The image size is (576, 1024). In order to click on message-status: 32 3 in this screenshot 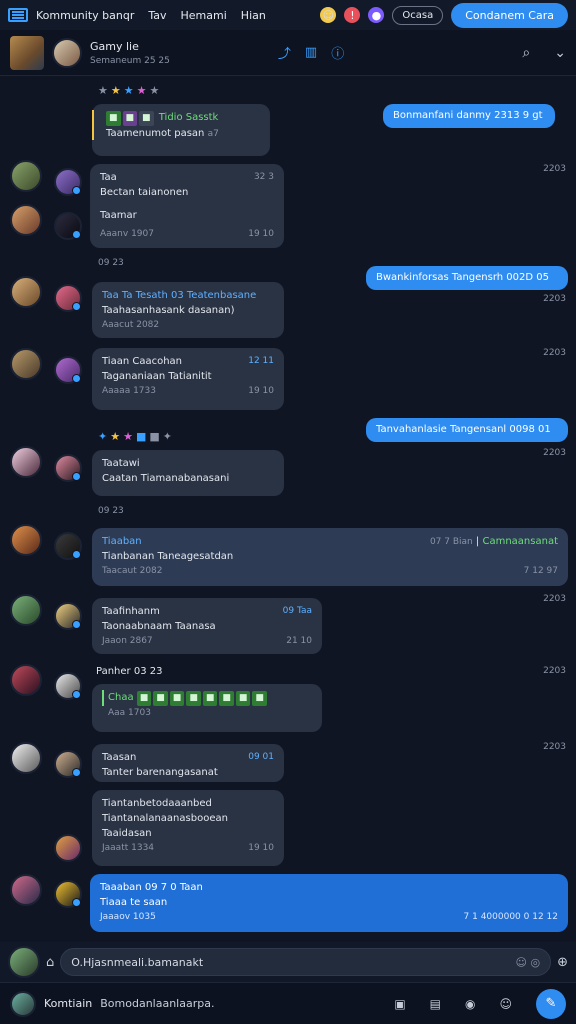, I will do `click(263, 177)`.